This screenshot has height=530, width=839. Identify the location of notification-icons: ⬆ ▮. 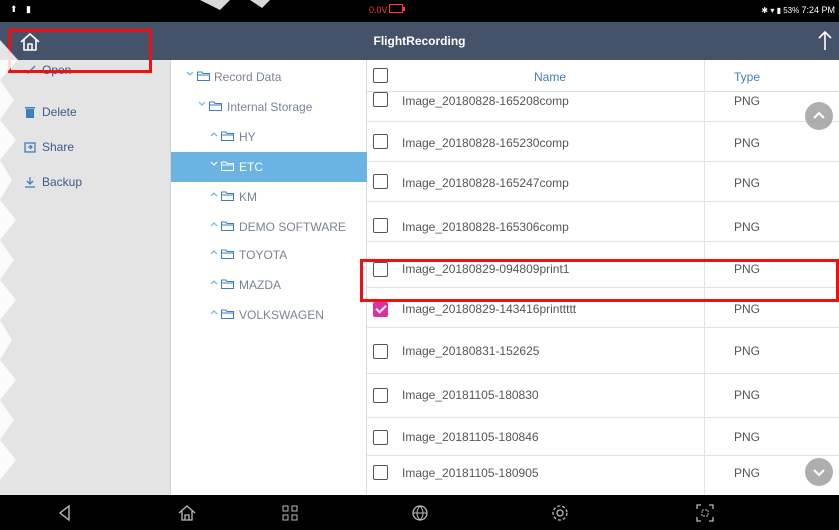
(22, 9).